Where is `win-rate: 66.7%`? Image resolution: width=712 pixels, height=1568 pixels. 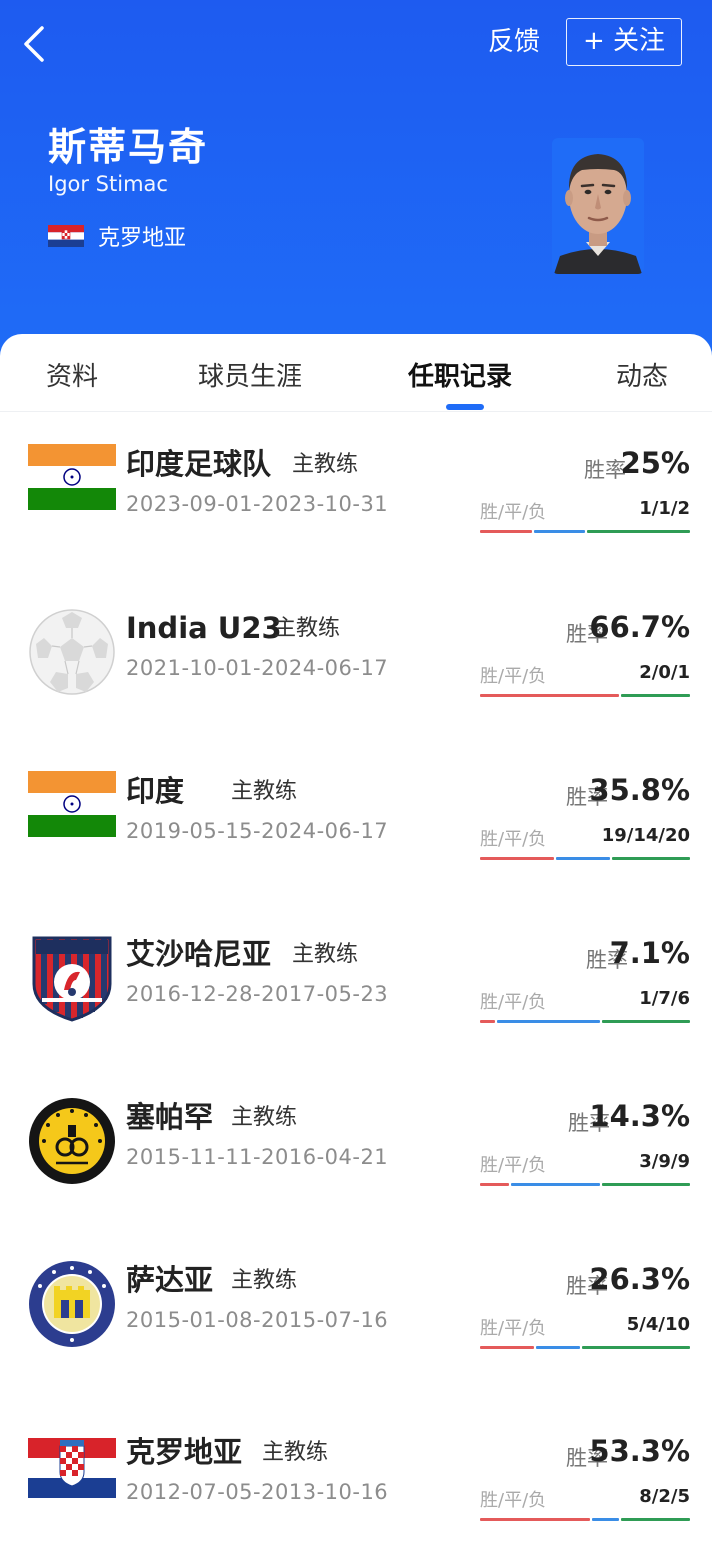
win-rate: 66.7% is located at coordinates (639, 627).